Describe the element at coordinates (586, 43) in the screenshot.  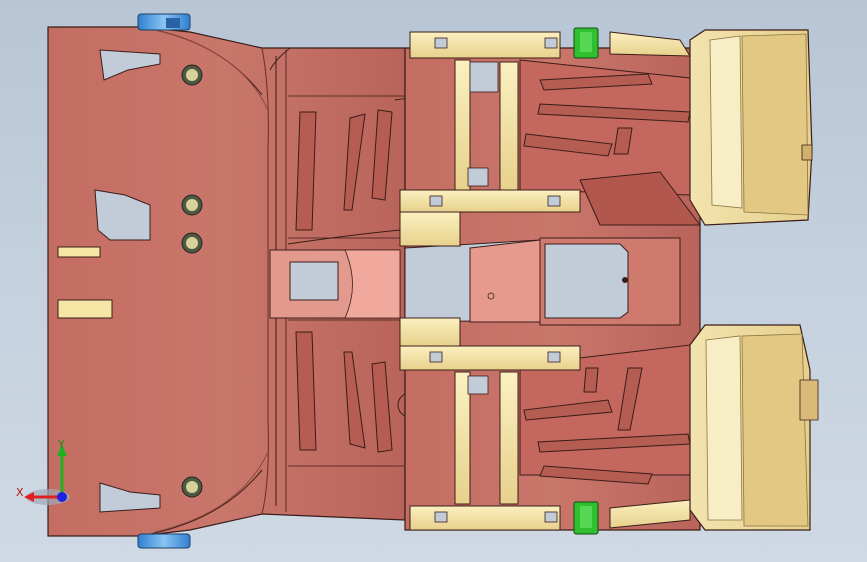
I see `clip-upper` at that location.